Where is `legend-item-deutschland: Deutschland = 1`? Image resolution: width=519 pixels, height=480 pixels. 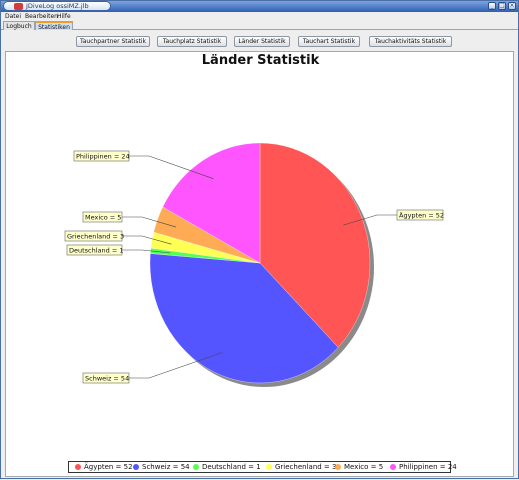
legend-item-deutschland: Deutschland = 1 is located at coordinates (227, 467).